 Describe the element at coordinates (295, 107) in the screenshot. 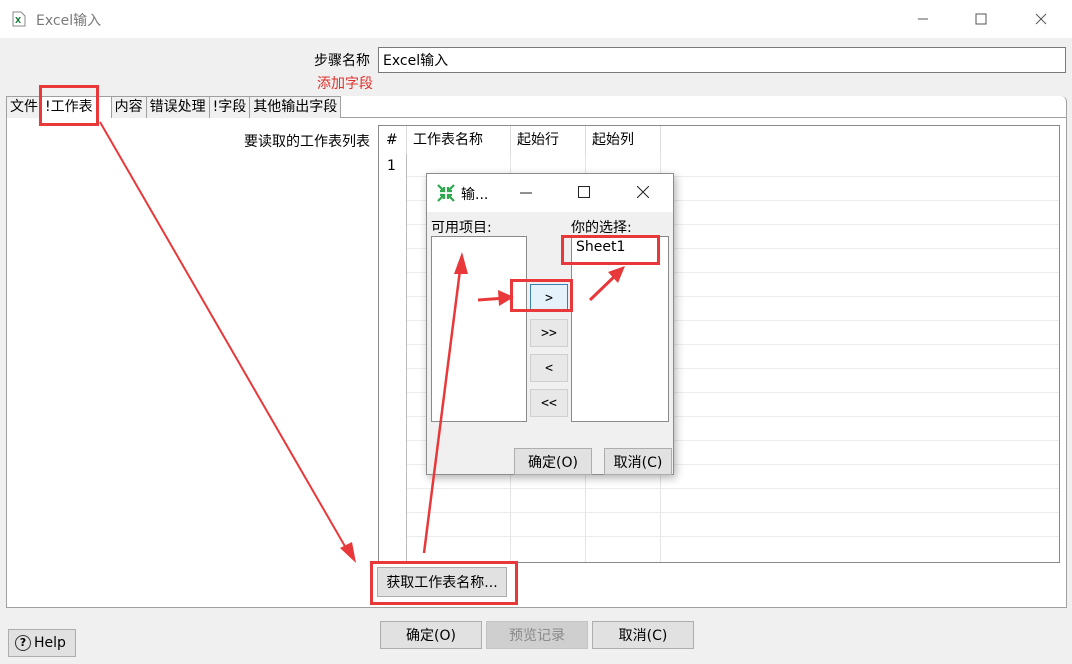

I see `tab-other-output-fields: 其他输出字段` at that location.